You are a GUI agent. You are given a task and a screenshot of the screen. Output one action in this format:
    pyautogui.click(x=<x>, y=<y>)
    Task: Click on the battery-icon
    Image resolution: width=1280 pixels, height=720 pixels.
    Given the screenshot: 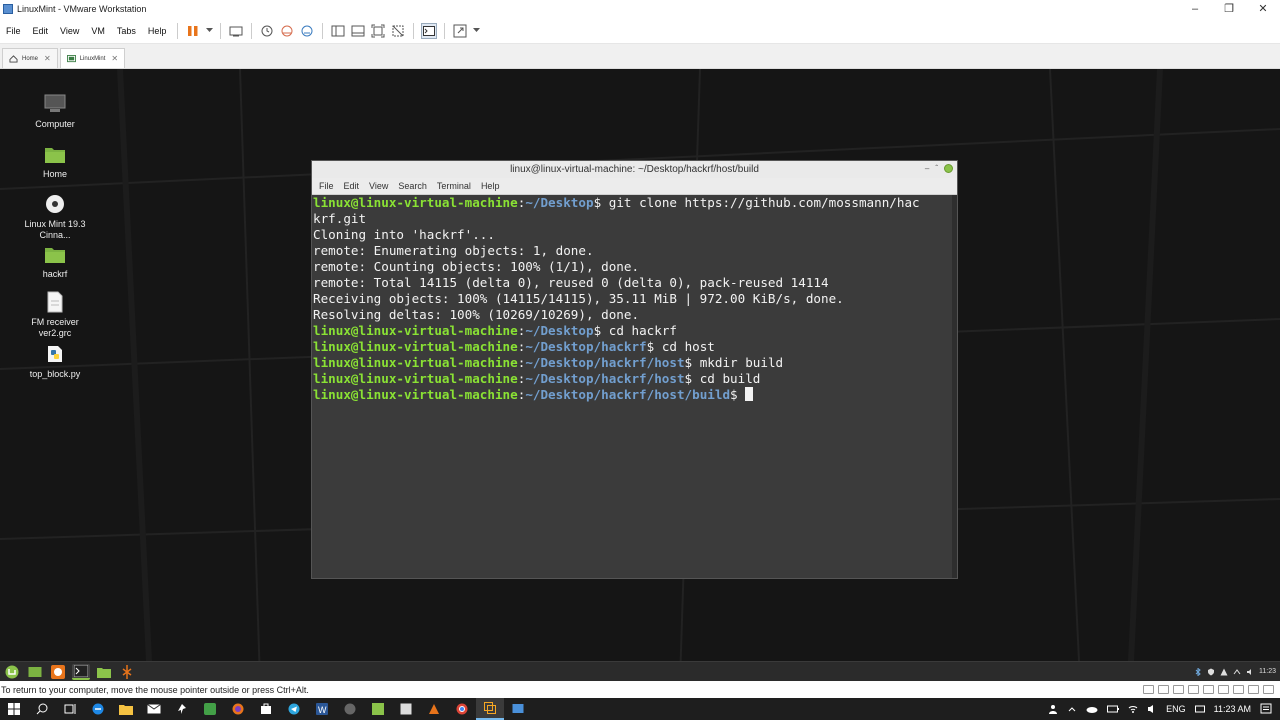 What is the action you would take?
    pyautogui.click(x=1113, y=709)
    